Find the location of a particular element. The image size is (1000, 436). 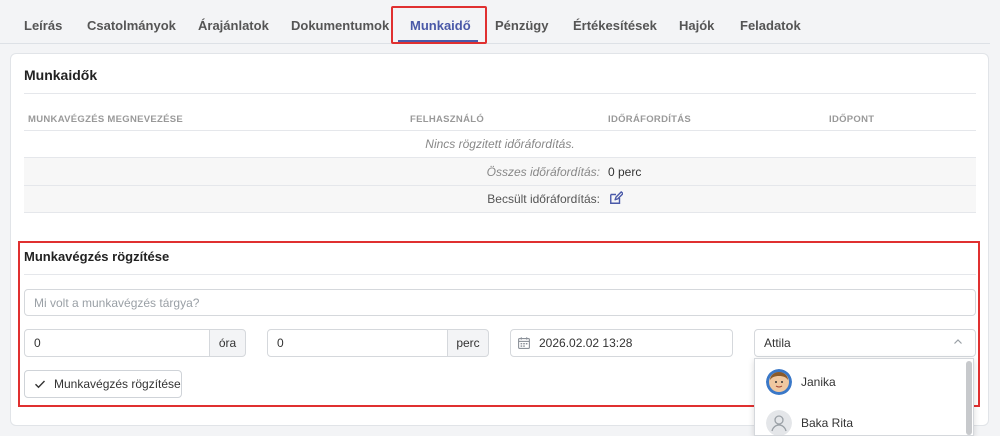

total-time-value: 0 perc is located at coordinates (625, 172).